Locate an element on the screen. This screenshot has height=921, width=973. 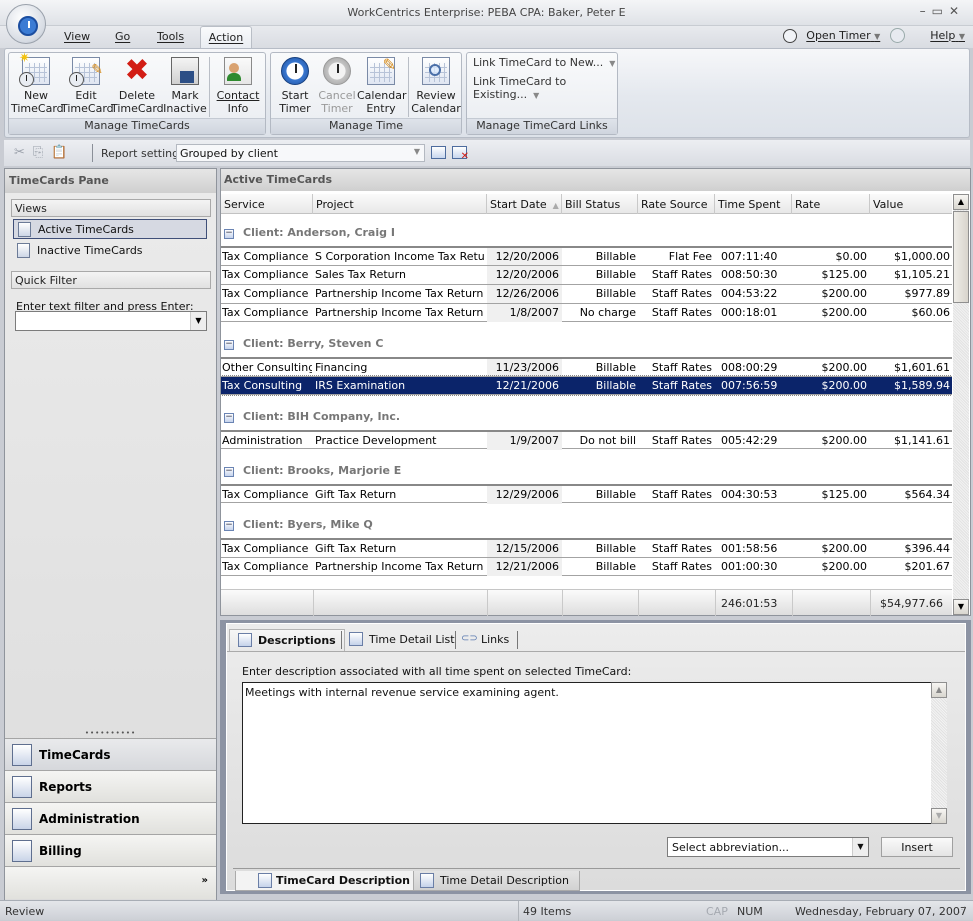
mark-inactive-button: Mark Inactive is located at coordinates (185, 86).